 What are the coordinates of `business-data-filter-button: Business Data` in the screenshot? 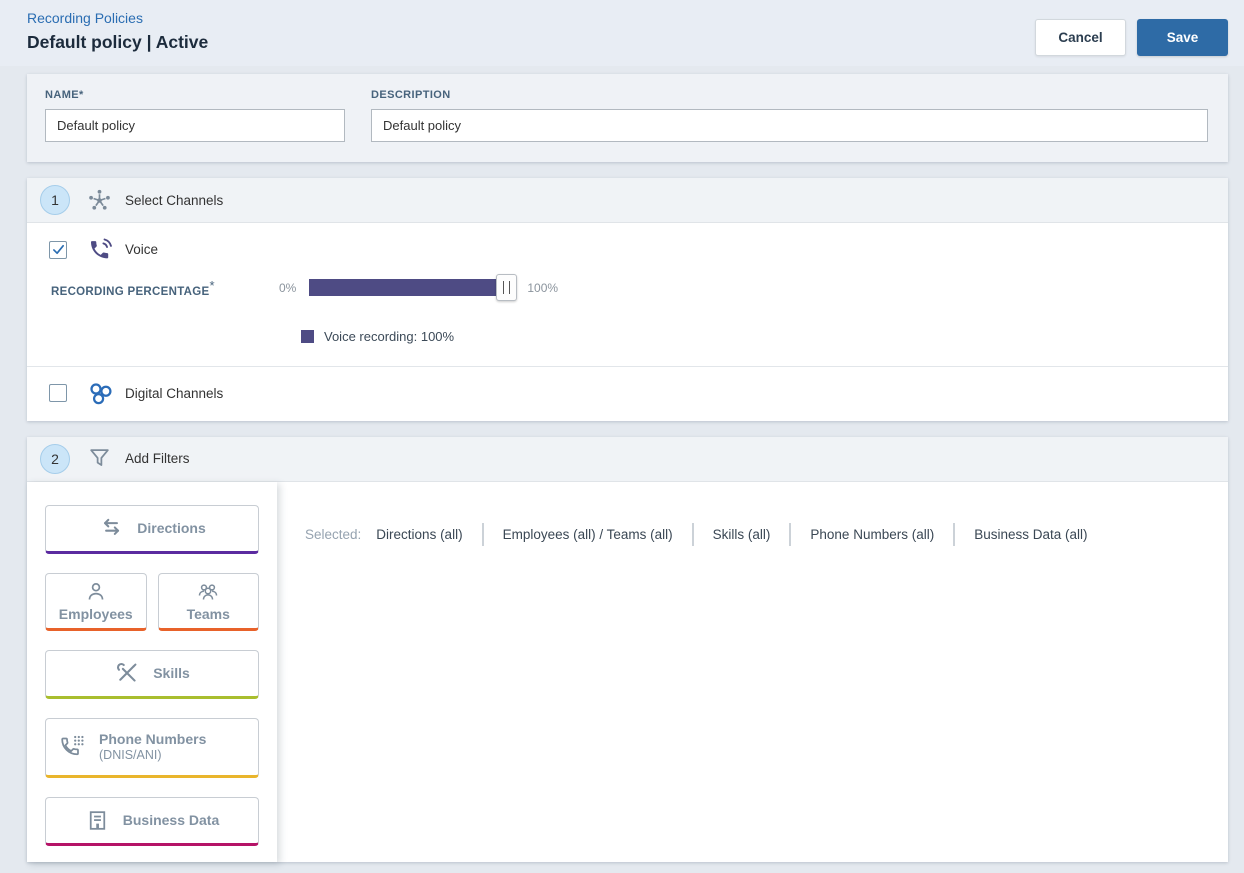 It's located at (152, 821).